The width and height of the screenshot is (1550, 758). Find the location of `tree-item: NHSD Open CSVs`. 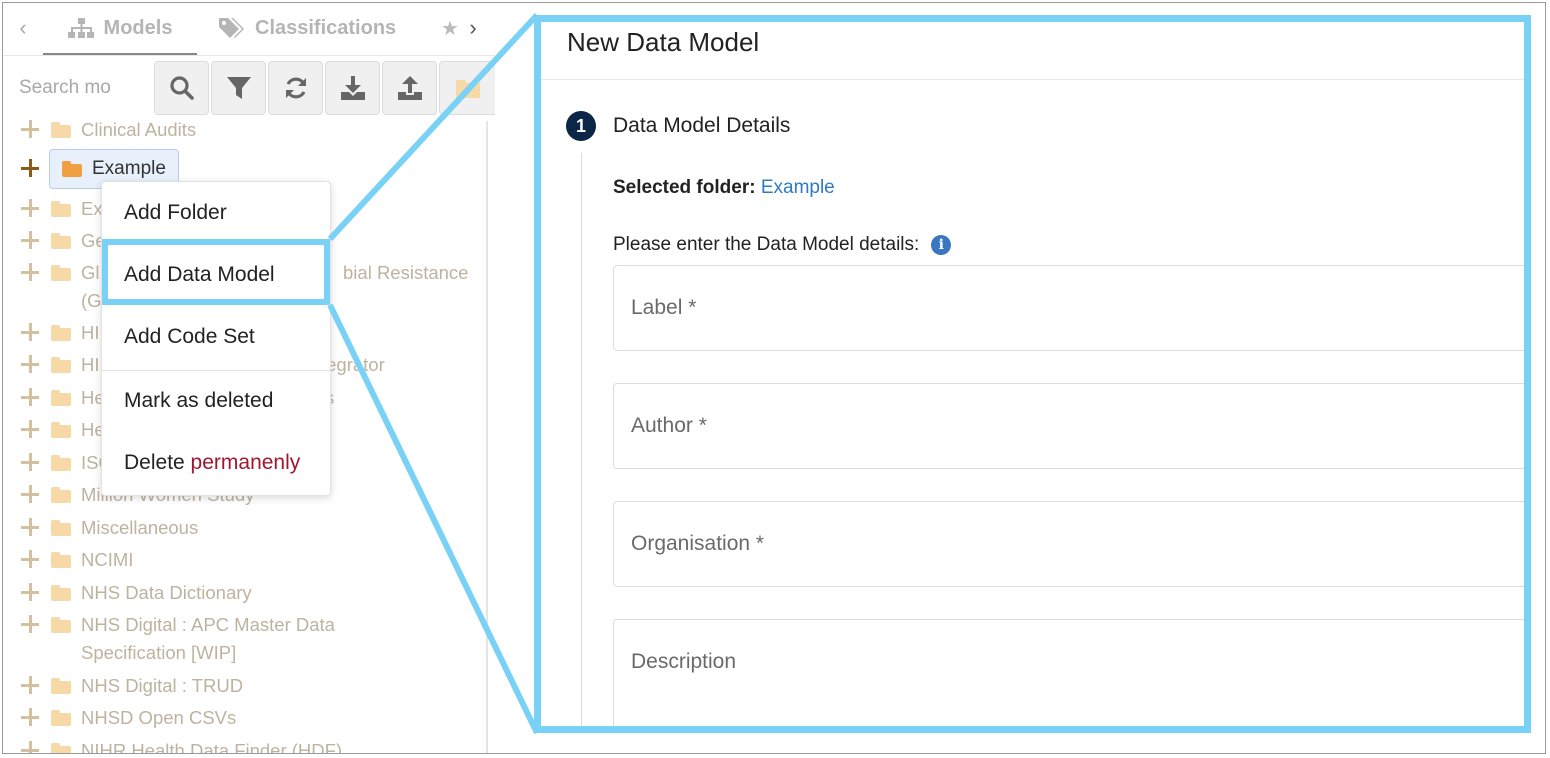

tree-item: NHSD Open CSVs is located at coordinates (128, 718).